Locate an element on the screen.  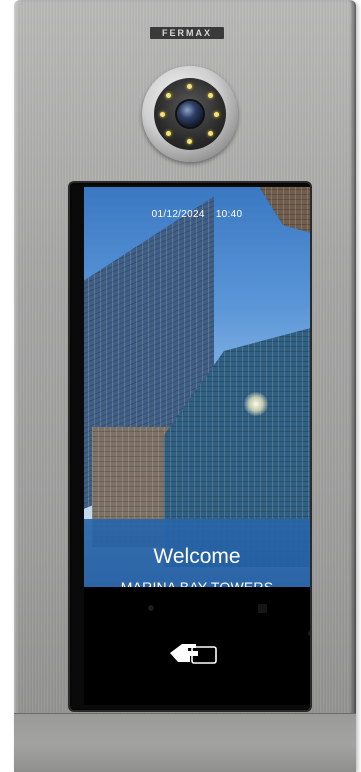
card-reader-area is located at coordinates (197, 646).